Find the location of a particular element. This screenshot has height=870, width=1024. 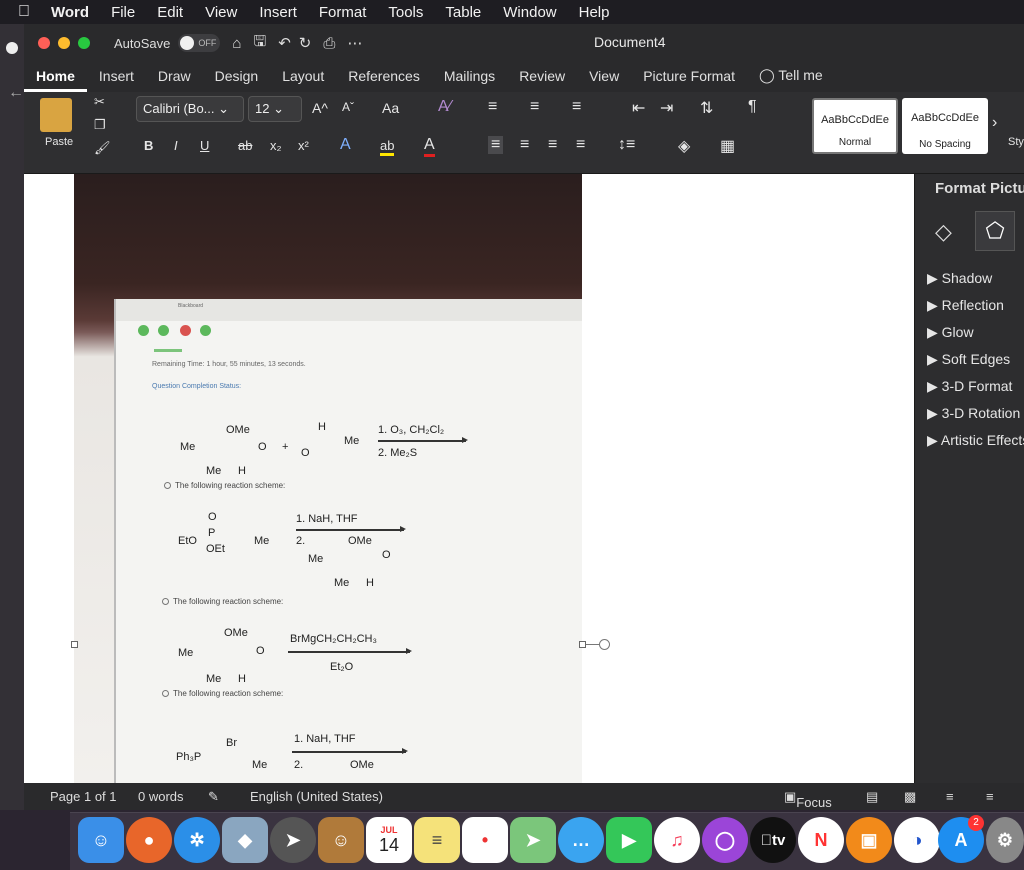

effects-icon: ⬠ is located at coordinates (995, 231).